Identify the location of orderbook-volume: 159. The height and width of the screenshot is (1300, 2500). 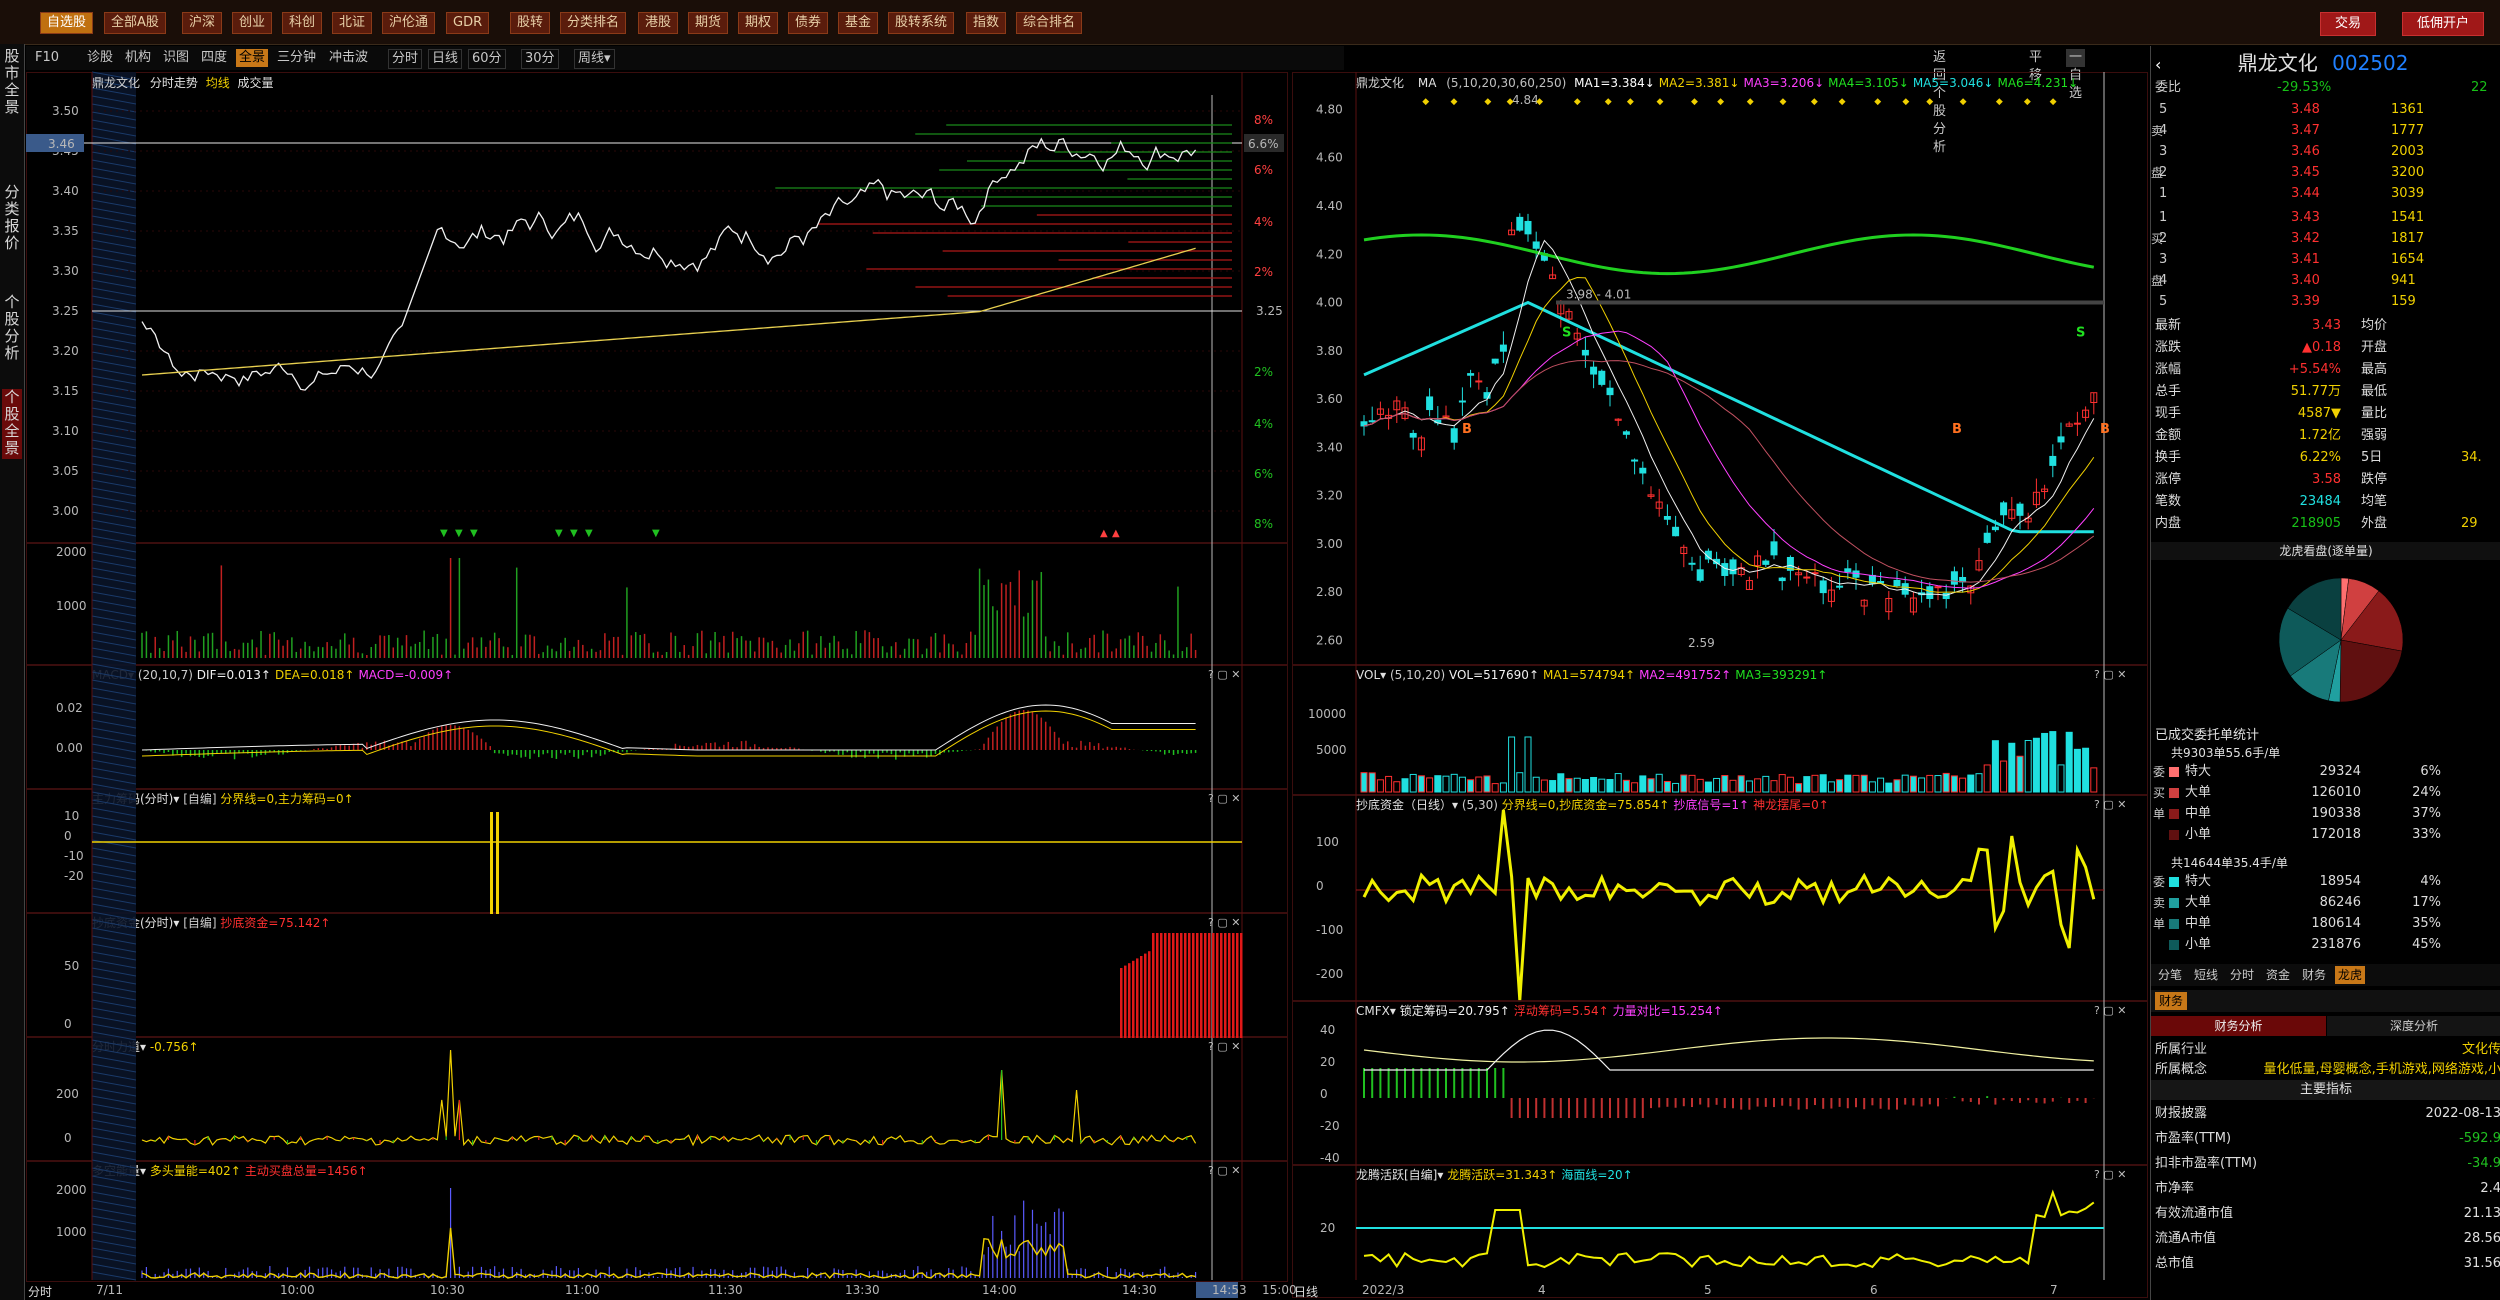
(2403, 301).